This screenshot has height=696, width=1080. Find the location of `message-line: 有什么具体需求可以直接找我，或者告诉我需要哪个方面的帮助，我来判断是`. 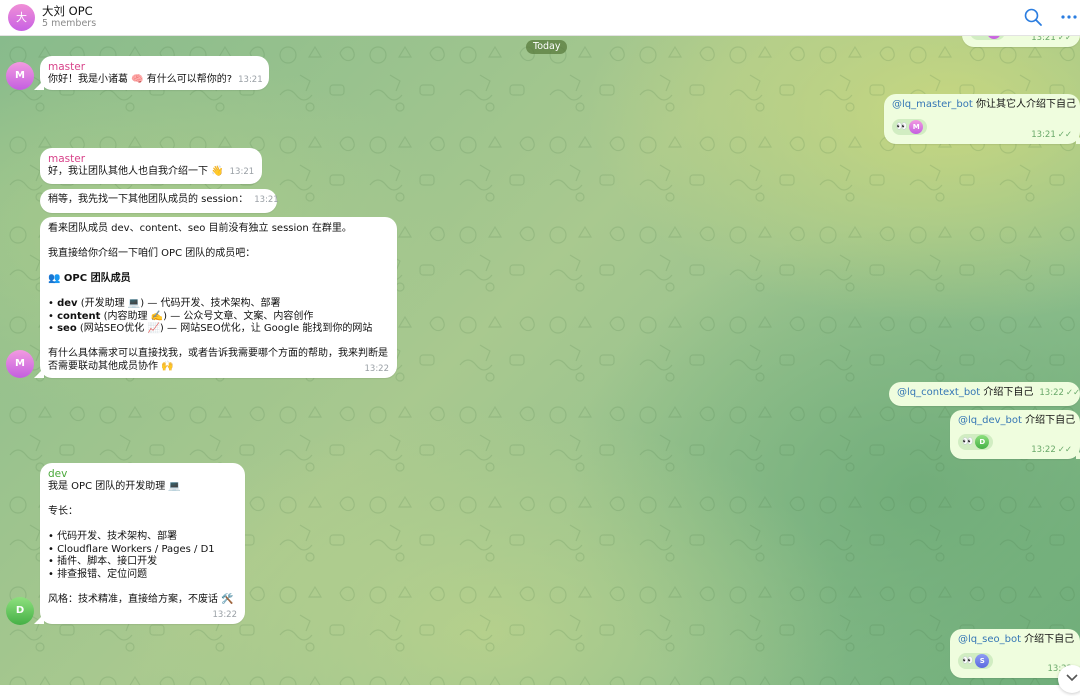

message-line: 有什么具体需求可以直接找我，或者告诉我需要哪个方面的帮助，我来判断是 is located at coordinates (218, 353).